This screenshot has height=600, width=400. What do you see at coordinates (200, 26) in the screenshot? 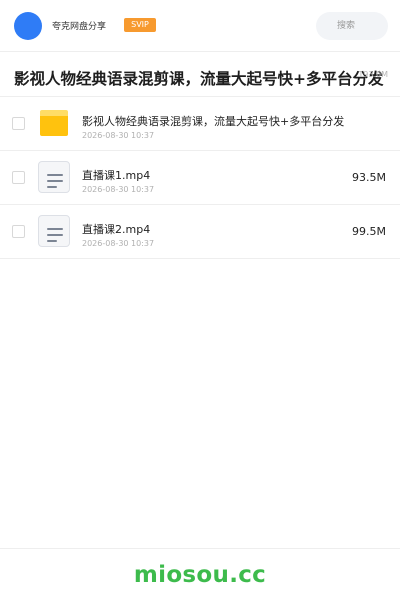
I see `header-bar: 夸克网盘分享 SVIP 搜索` at bounding box center [200, 26].